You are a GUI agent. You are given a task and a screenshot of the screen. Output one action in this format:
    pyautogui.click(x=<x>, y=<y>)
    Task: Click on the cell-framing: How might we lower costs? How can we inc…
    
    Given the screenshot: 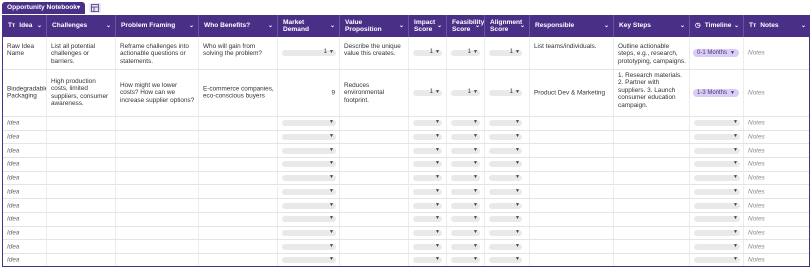 What is the action you would take?
    pyautogui.click(x=157, y=93)
    